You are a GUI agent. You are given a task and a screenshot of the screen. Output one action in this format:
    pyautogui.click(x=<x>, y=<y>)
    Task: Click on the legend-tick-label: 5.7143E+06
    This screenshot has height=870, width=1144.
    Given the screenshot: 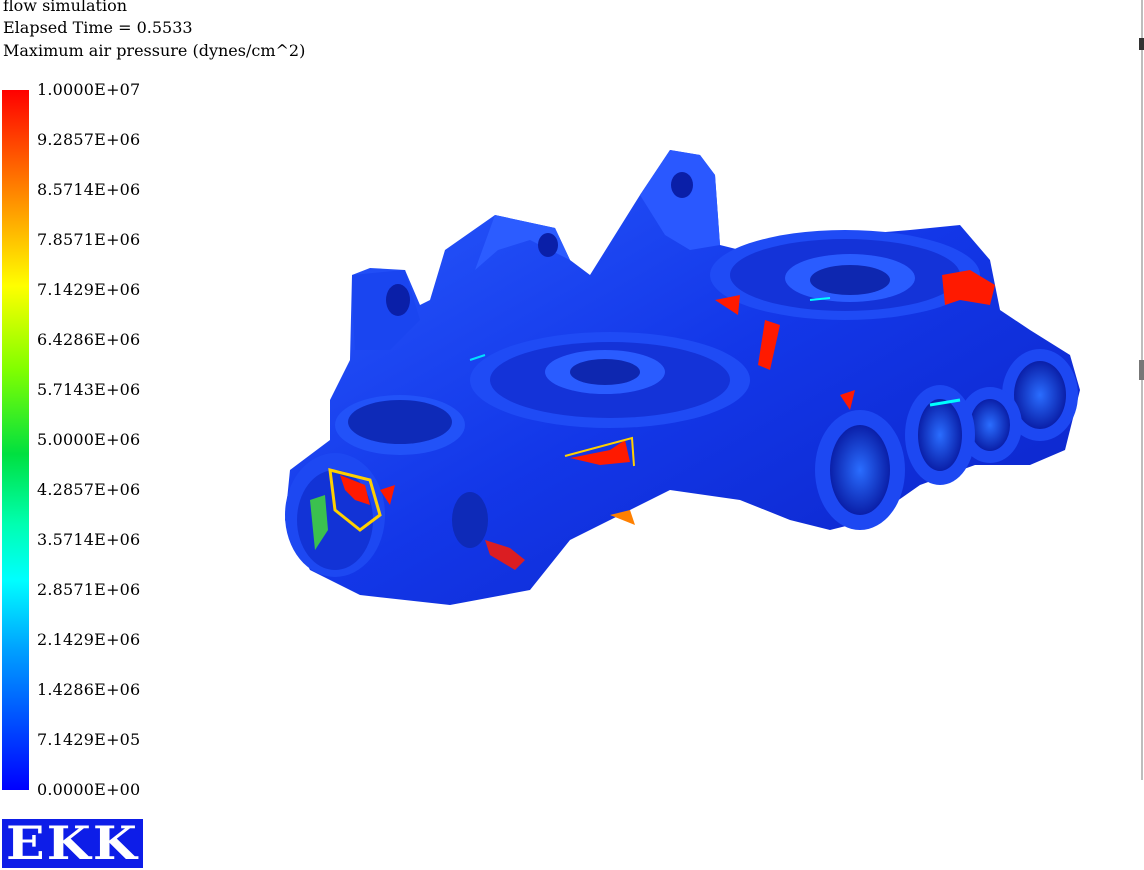 What is the action you would take?
    pyautogui.click(x=89, y=389)
    